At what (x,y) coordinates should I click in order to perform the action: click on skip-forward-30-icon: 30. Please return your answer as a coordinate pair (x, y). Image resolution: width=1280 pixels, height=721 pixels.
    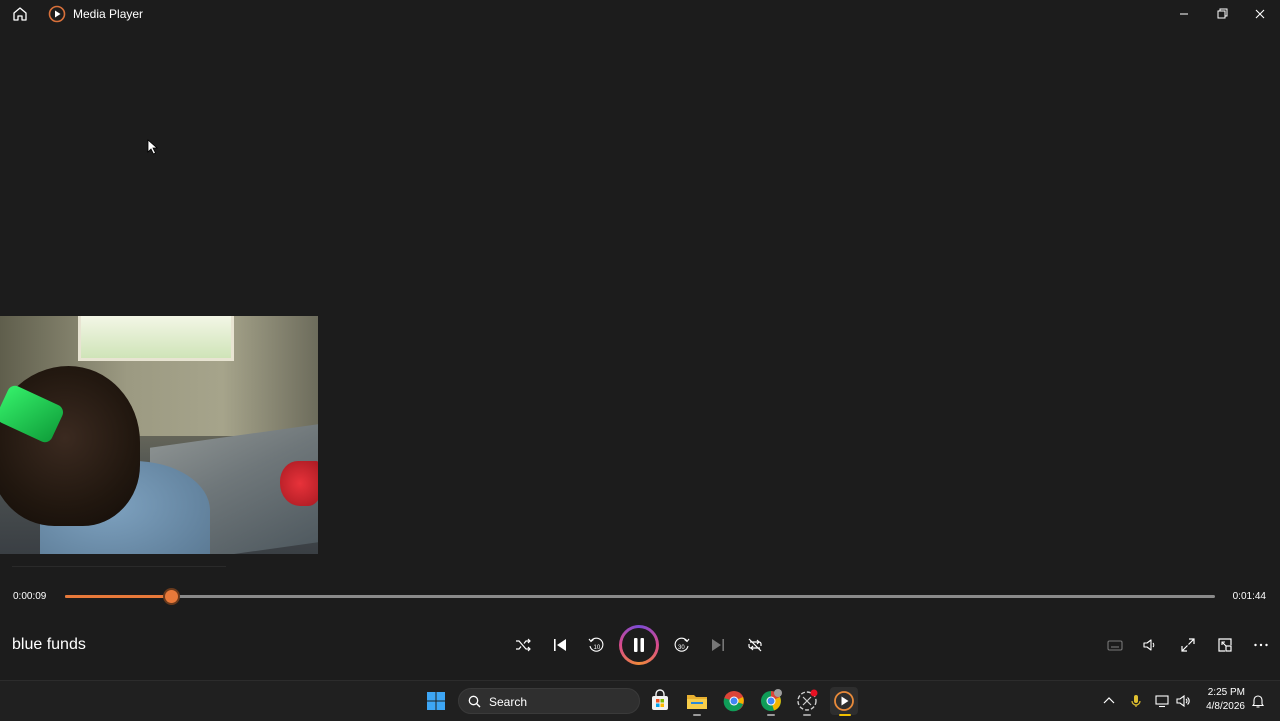
    Looking at the image, I should click on (682, 645).